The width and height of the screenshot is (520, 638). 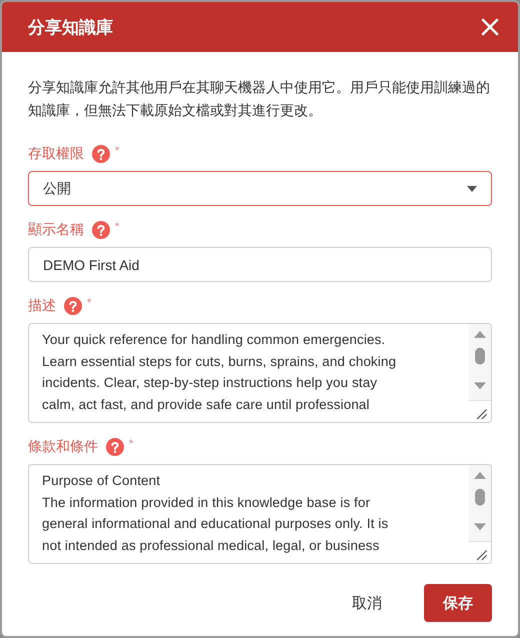 I want to click on field-label: 條款和條件, so click(x=63, y=447).